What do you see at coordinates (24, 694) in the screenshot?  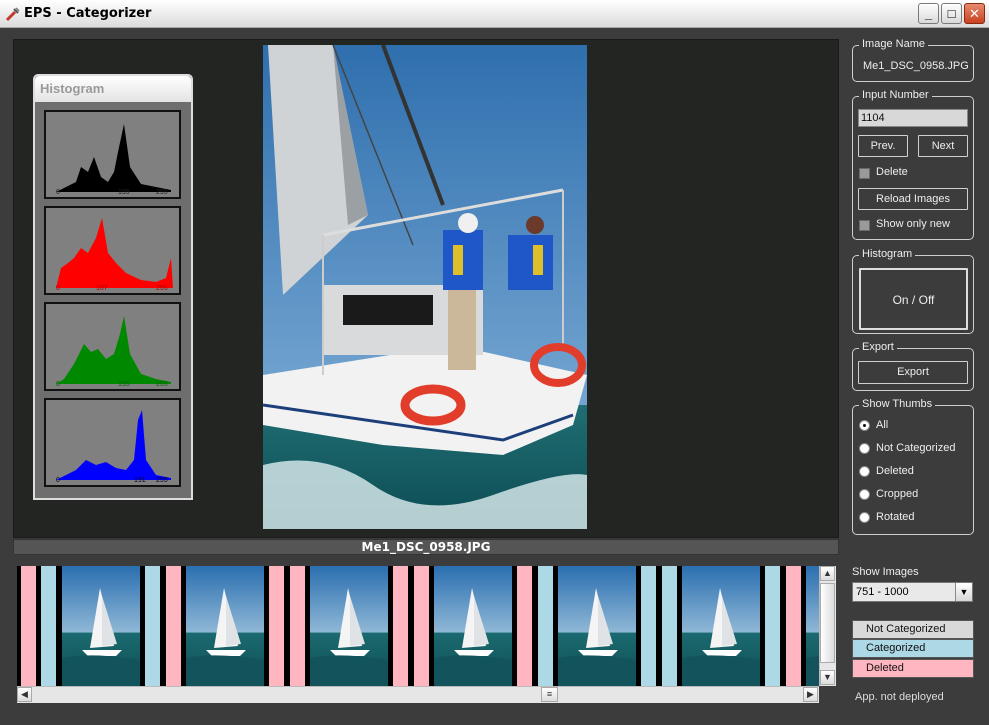 I see `scroll-left-icon: ◀` at bounding box center [24, 694].